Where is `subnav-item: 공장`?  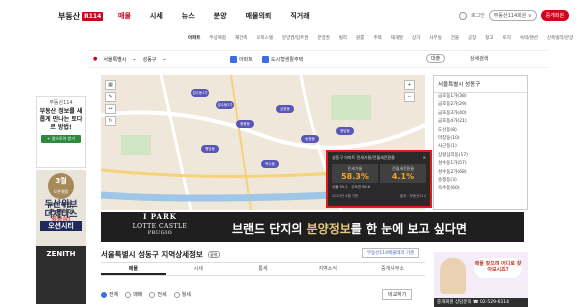 subnav-item: 공장 is located at coordinates (472, 38).